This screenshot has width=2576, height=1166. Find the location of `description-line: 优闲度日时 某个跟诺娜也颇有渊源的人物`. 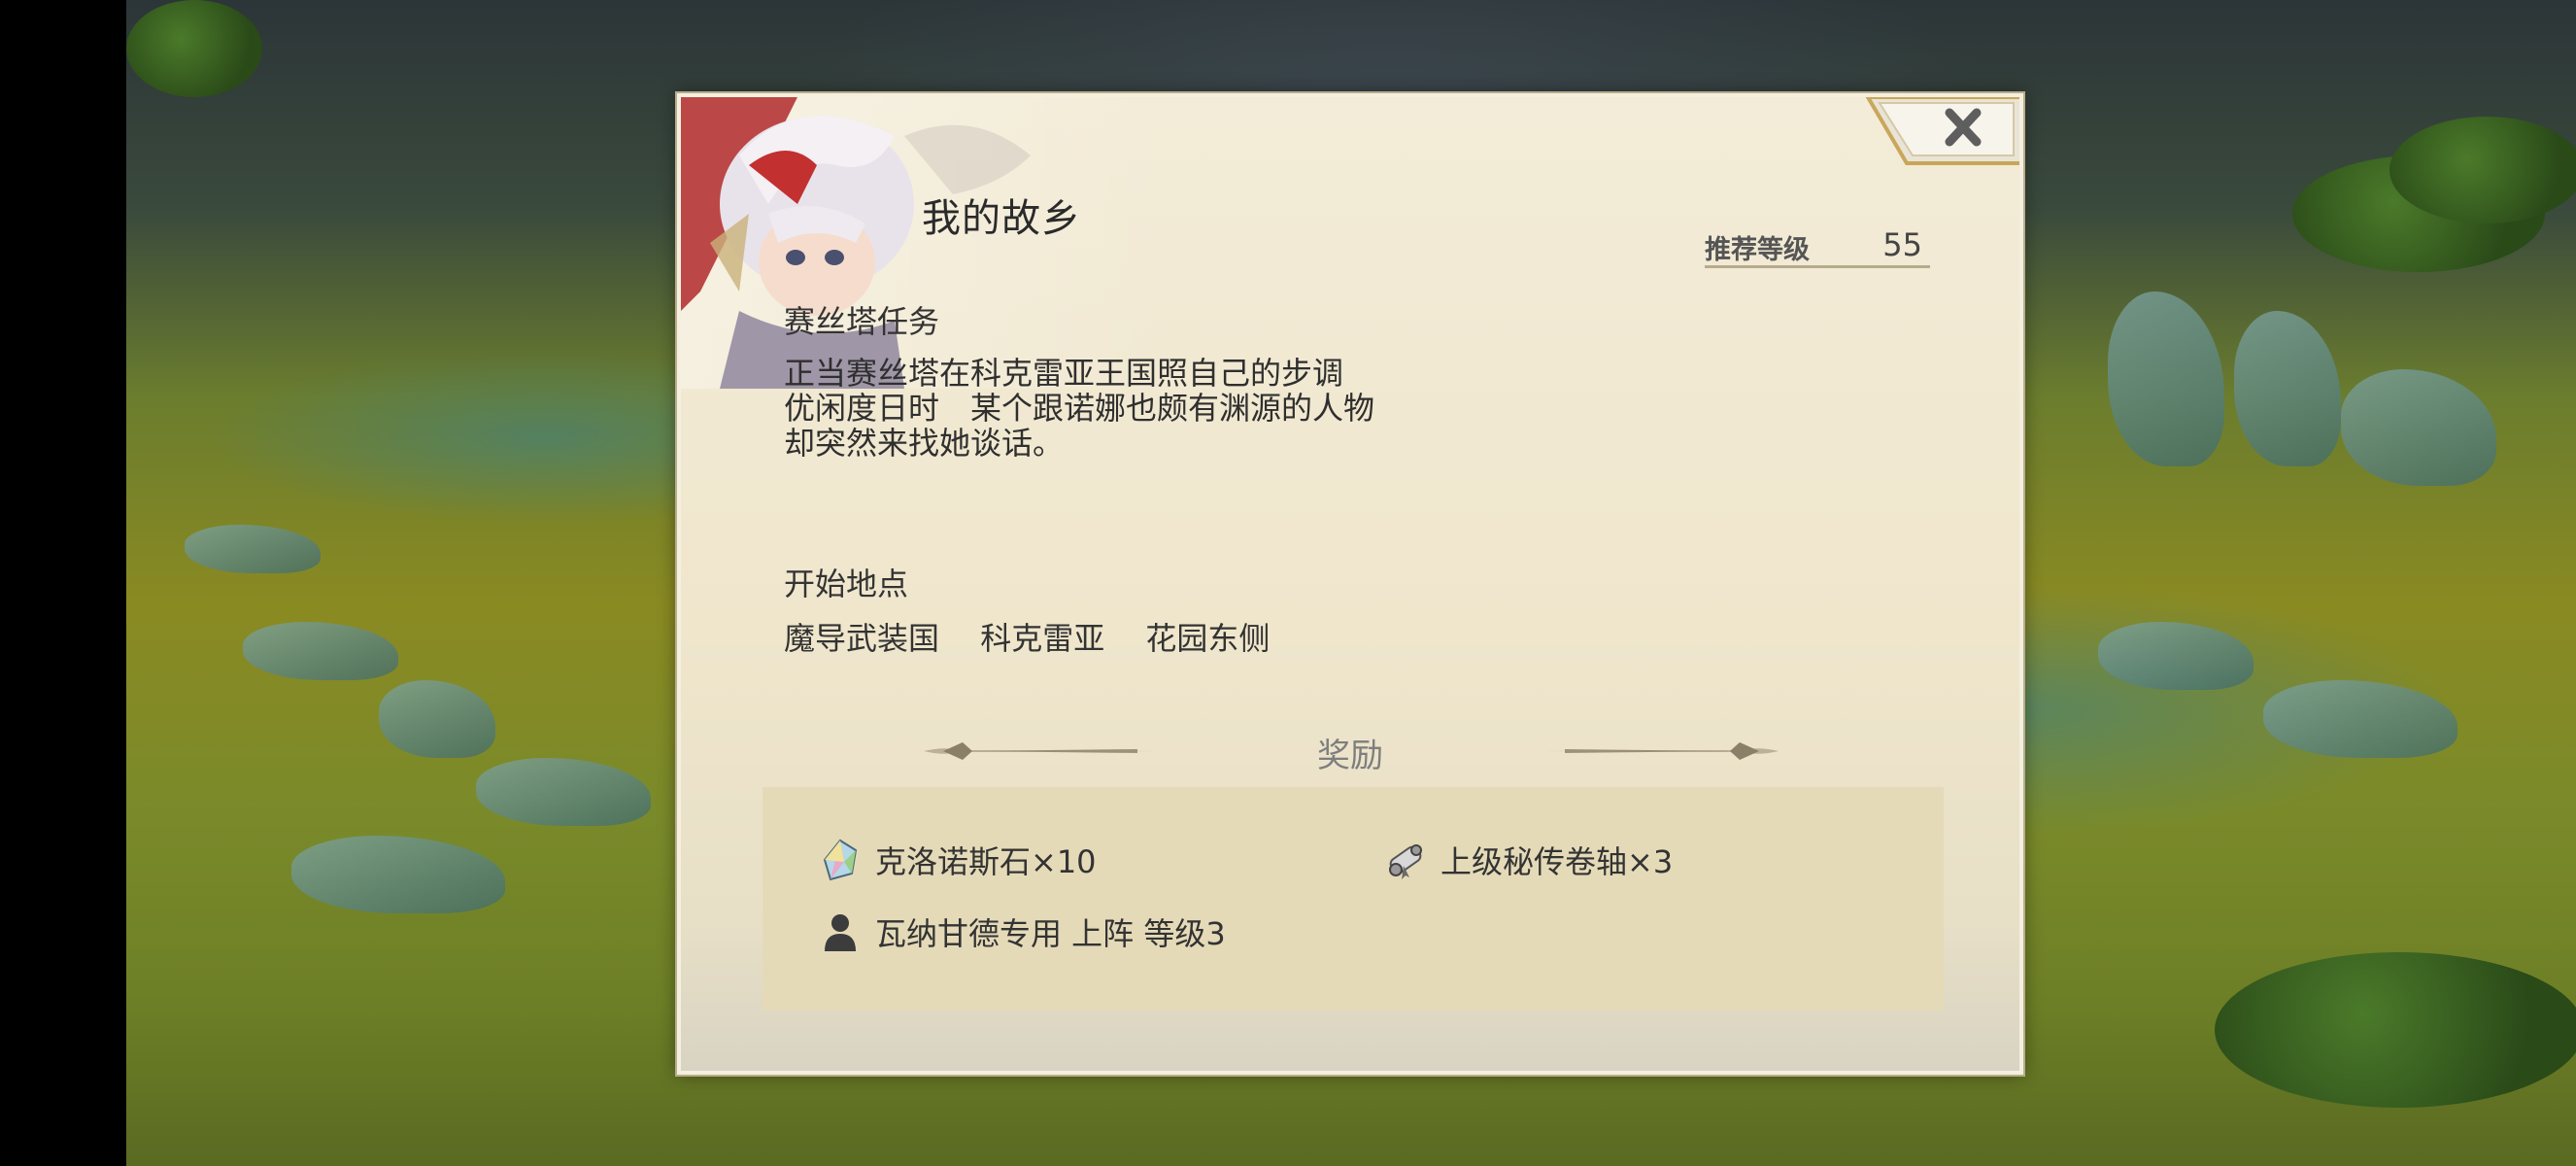

description-line: 优闲度日时 某个跟诺娜也颇有渊源的人物 is located at coordinates (1079, 408).